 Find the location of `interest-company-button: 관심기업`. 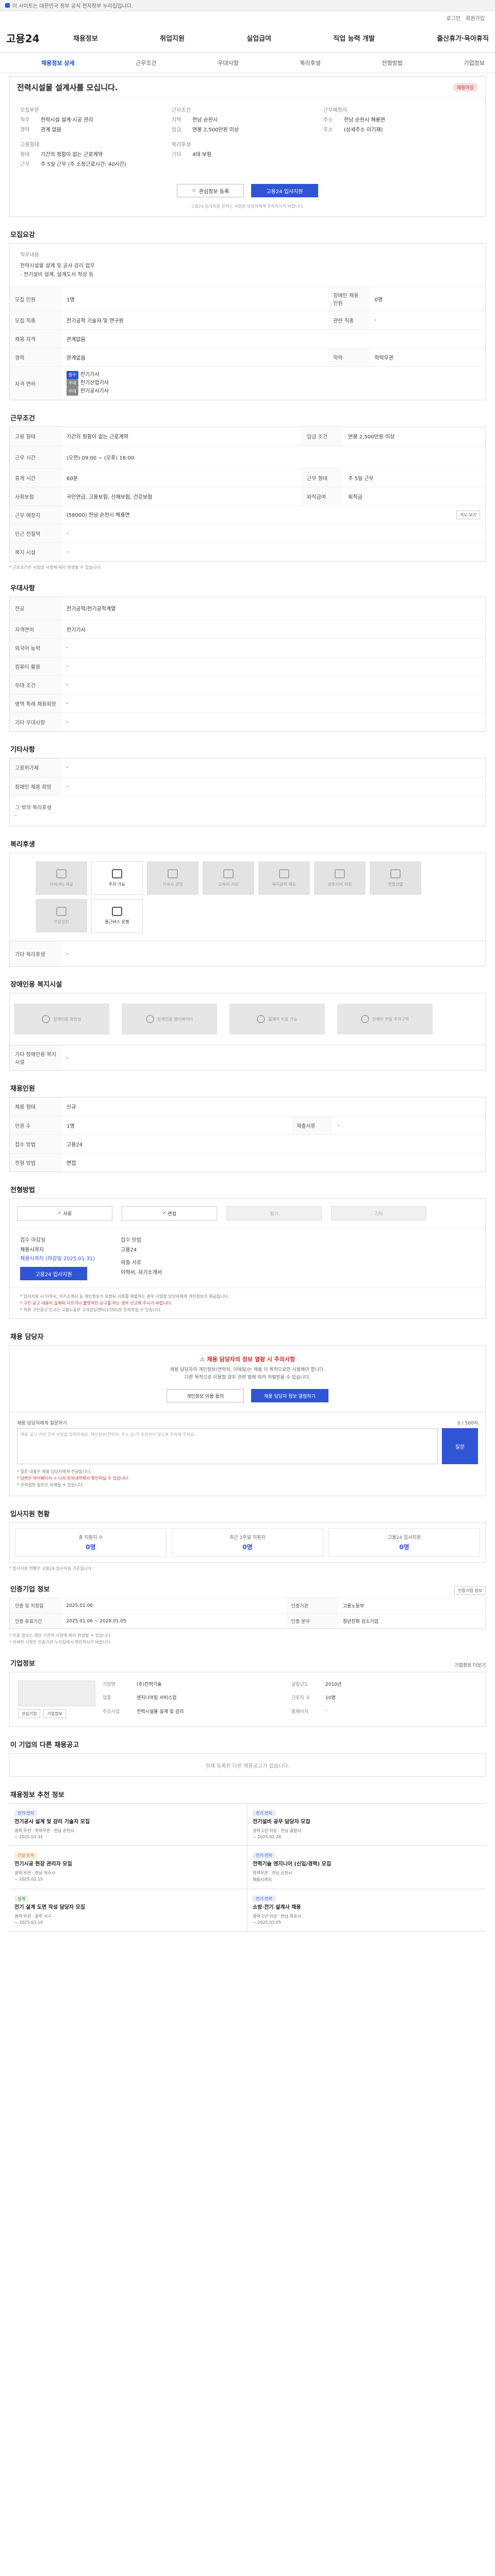

interest-company-button: 관심기업 is located at coordinates (29, 1713).